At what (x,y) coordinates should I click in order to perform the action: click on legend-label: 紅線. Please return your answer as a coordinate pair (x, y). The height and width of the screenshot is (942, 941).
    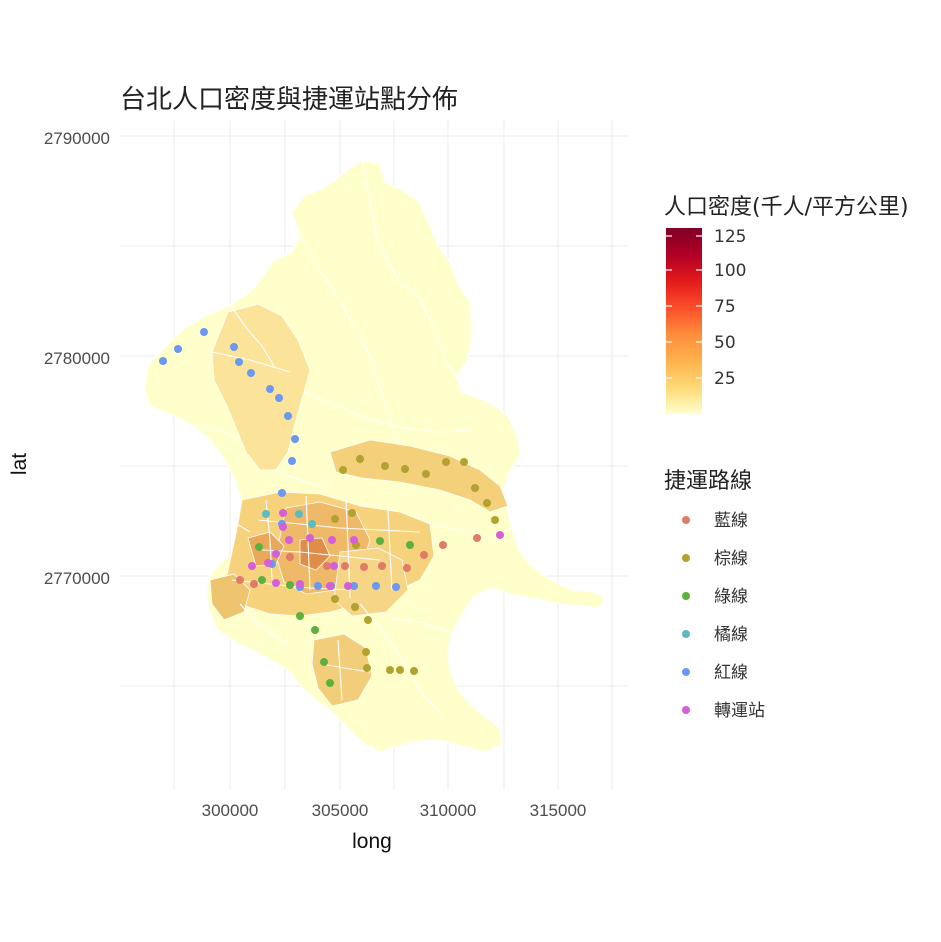
    Looking at the image, I should click on (731, 673).